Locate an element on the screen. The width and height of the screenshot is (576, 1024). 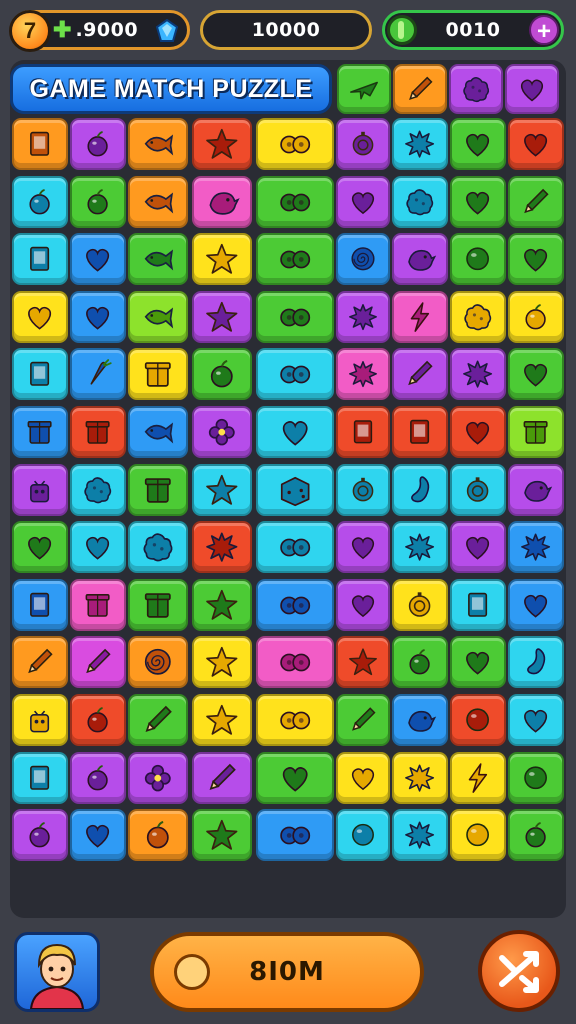
play-button: 8I0M is located at coordinates (287, 972).